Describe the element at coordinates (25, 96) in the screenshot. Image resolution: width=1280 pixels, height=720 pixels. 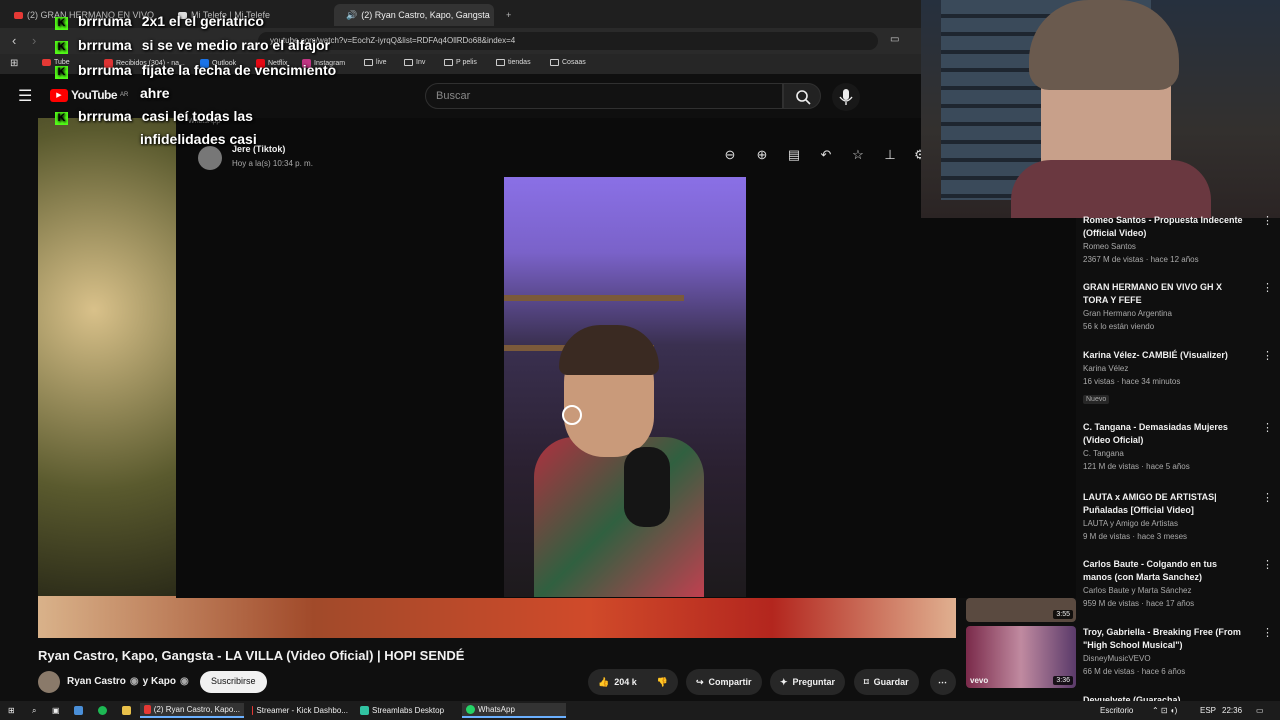
I see `menu-icon: ☰` at that location.